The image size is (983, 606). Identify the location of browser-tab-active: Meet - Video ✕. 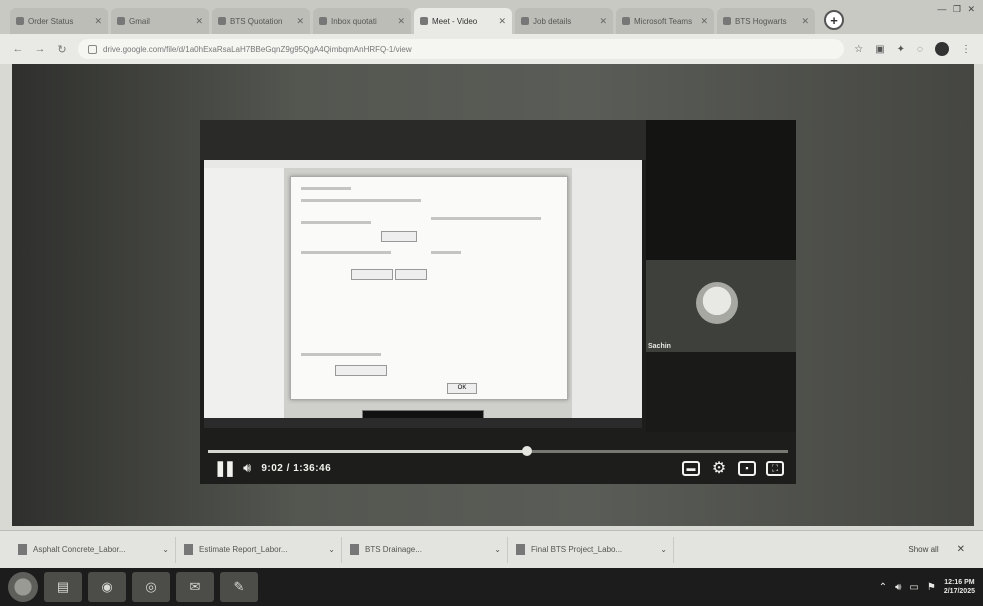
(463, 21).